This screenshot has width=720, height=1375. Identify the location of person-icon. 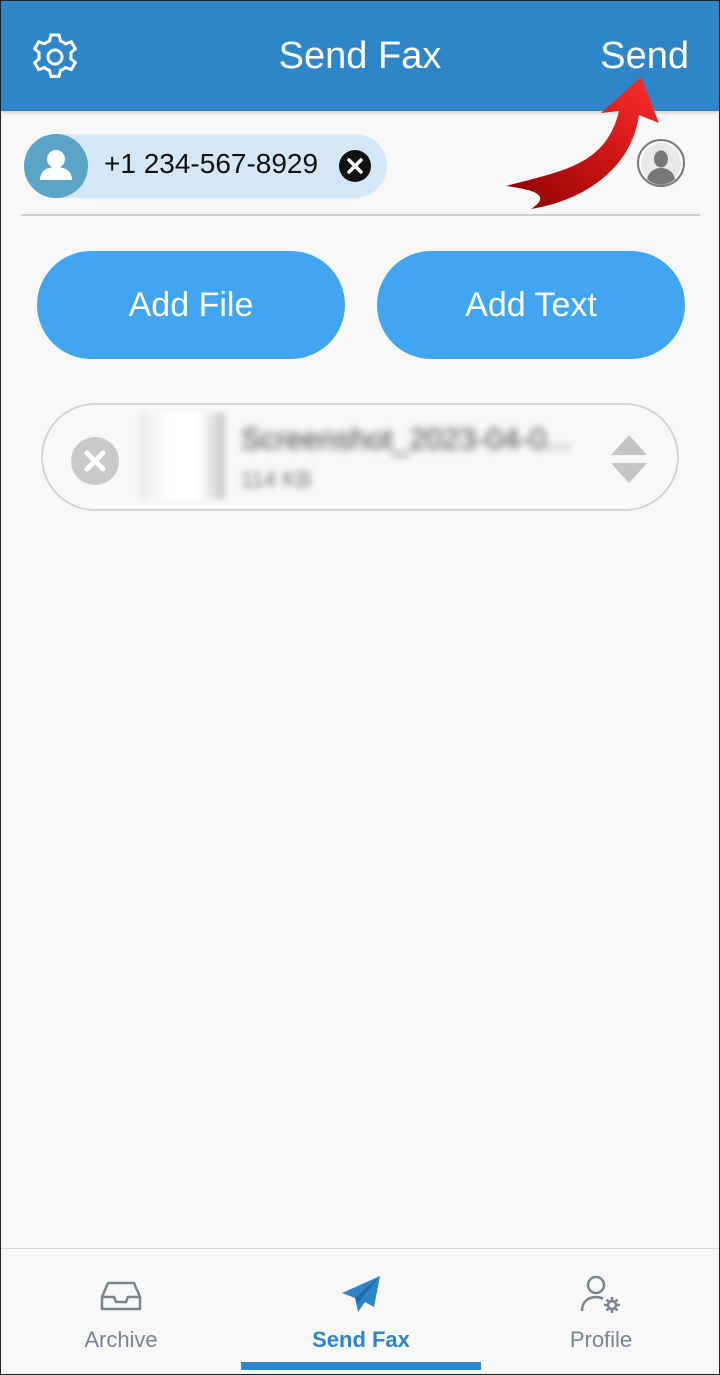
(56, 165).